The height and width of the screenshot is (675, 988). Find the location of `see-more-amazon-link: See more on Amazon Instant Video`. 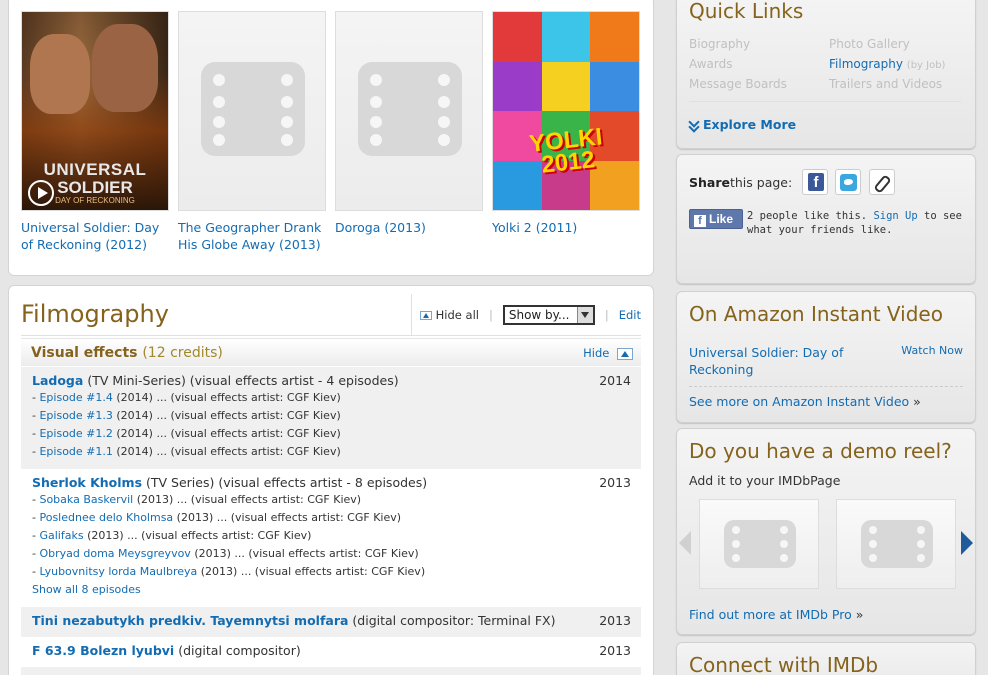

see-more-amazon-link: See more on Amazon Instant Video is located at coordinates (799, 401).